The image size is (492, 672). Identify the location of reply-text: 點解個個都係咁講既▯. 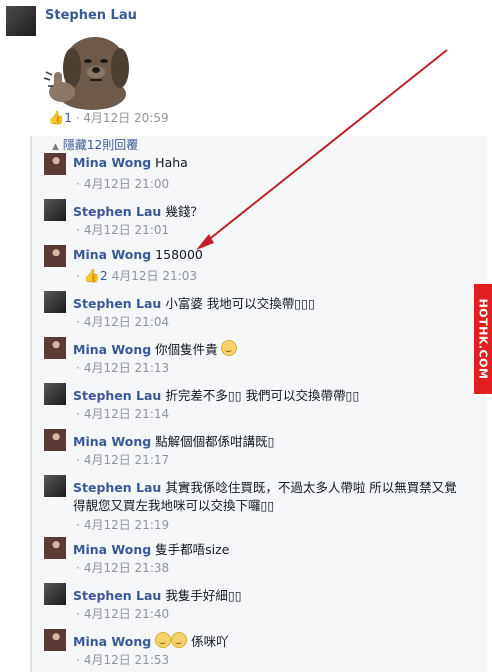
(215, 441).